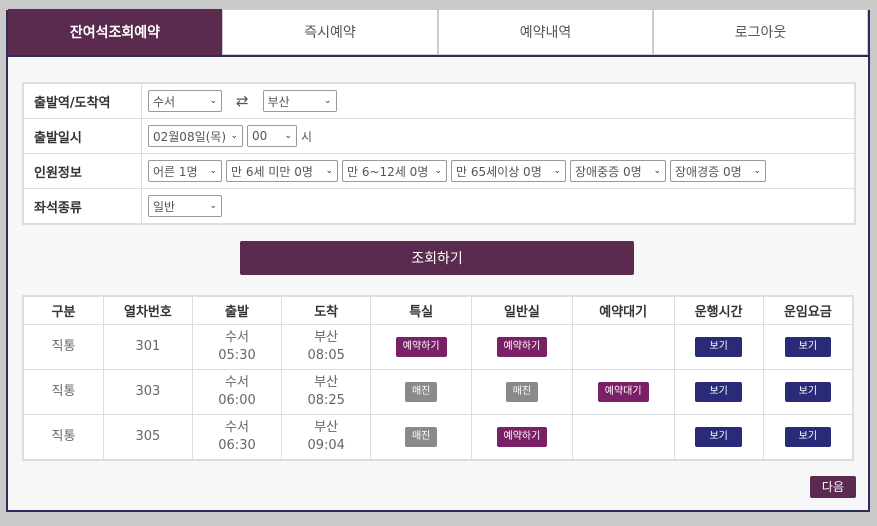 The image size is (877, 526). I want to click on col-runtime: 운행시간, so click(718, 310).